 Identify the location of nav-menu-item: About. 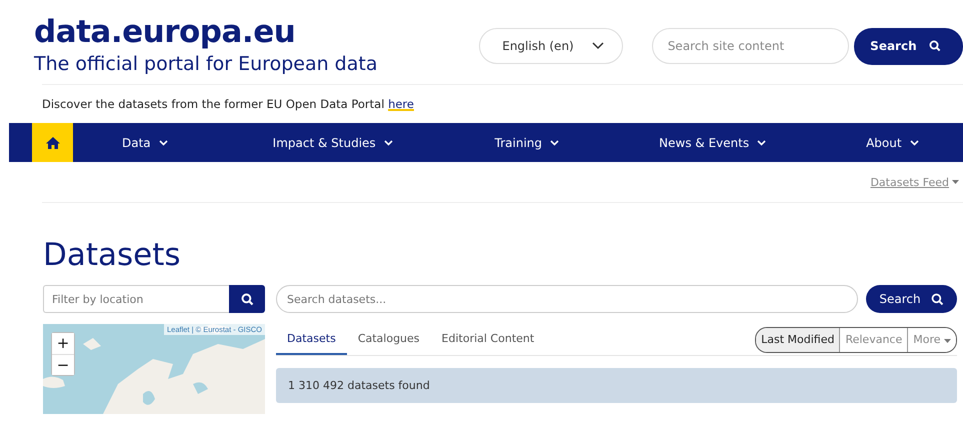
(892, 143).